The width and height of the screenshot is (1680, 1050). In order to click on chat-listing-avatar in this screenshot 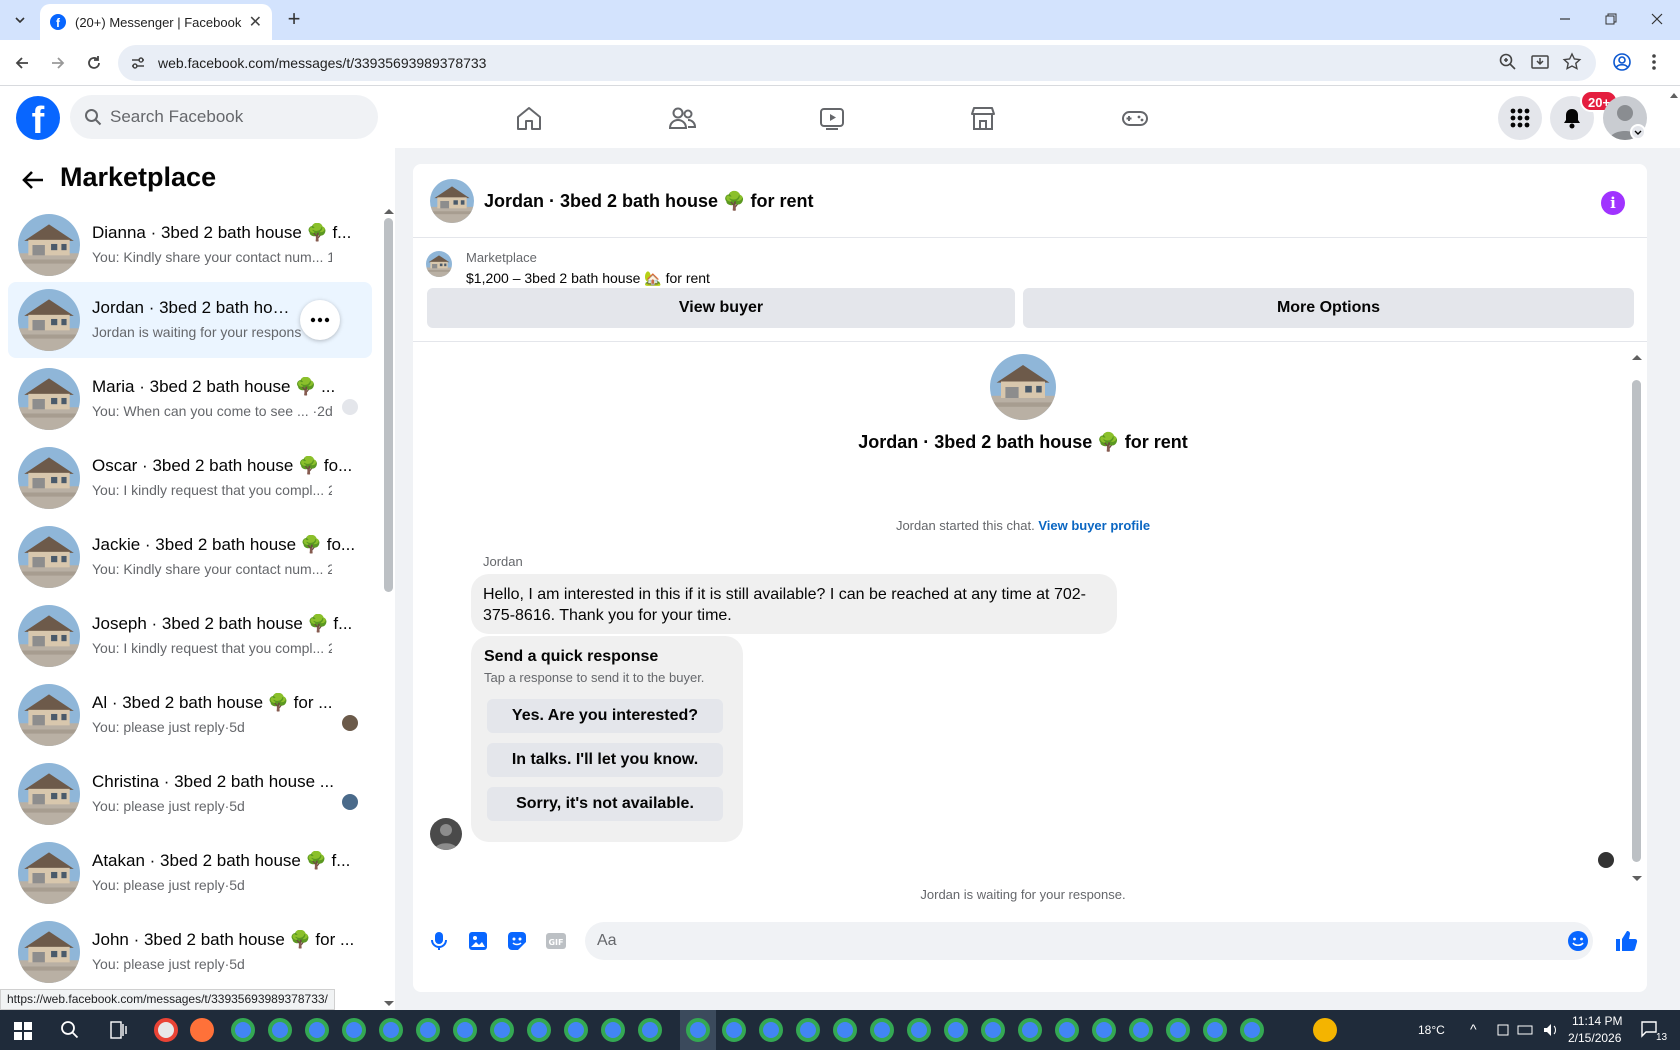, I will do `click(452, 201)`.